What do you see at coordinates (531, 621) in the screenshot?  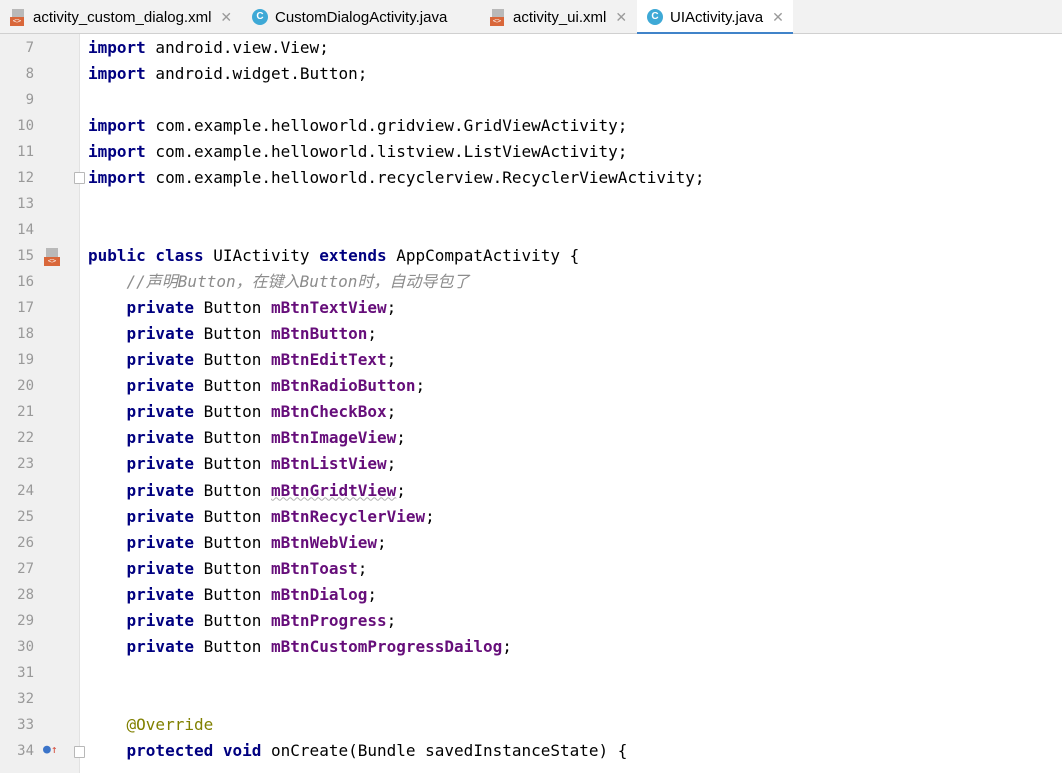 I see `code-line: 29 private Button mBtnProgress;` at bounding box center [531, 621].